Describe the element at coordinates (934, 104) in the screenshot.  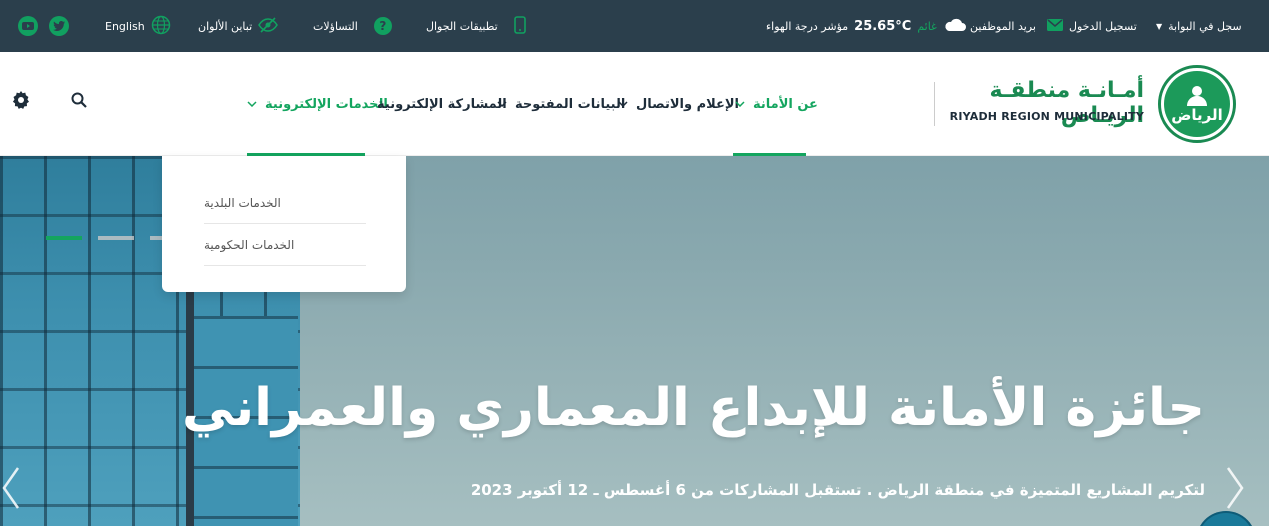
I see `logo-divider` at that location.